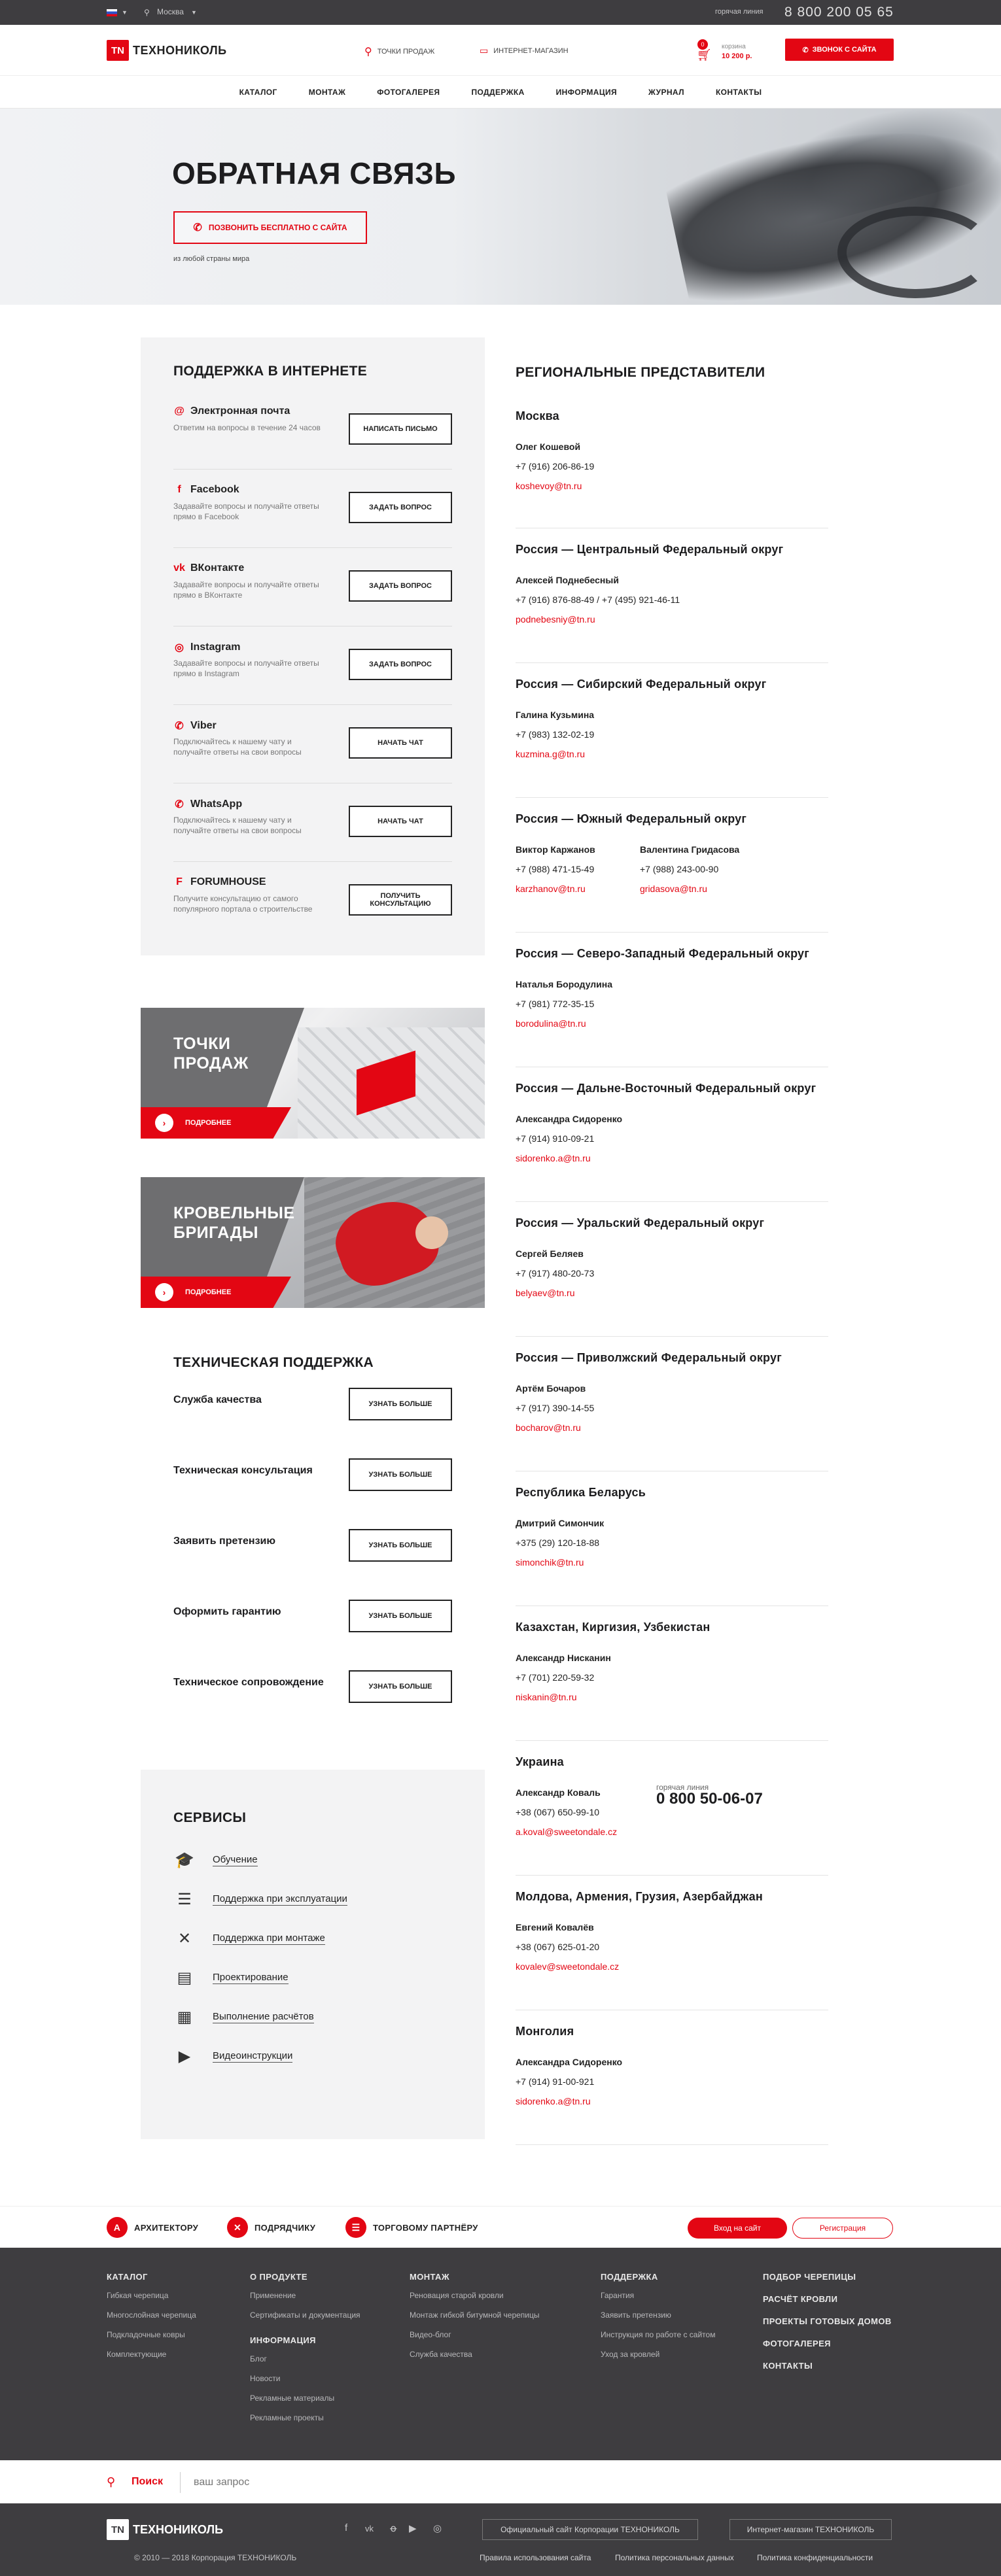  I want to click on nav-item-catalog: КАТАЛОГ, so click(258, 92).